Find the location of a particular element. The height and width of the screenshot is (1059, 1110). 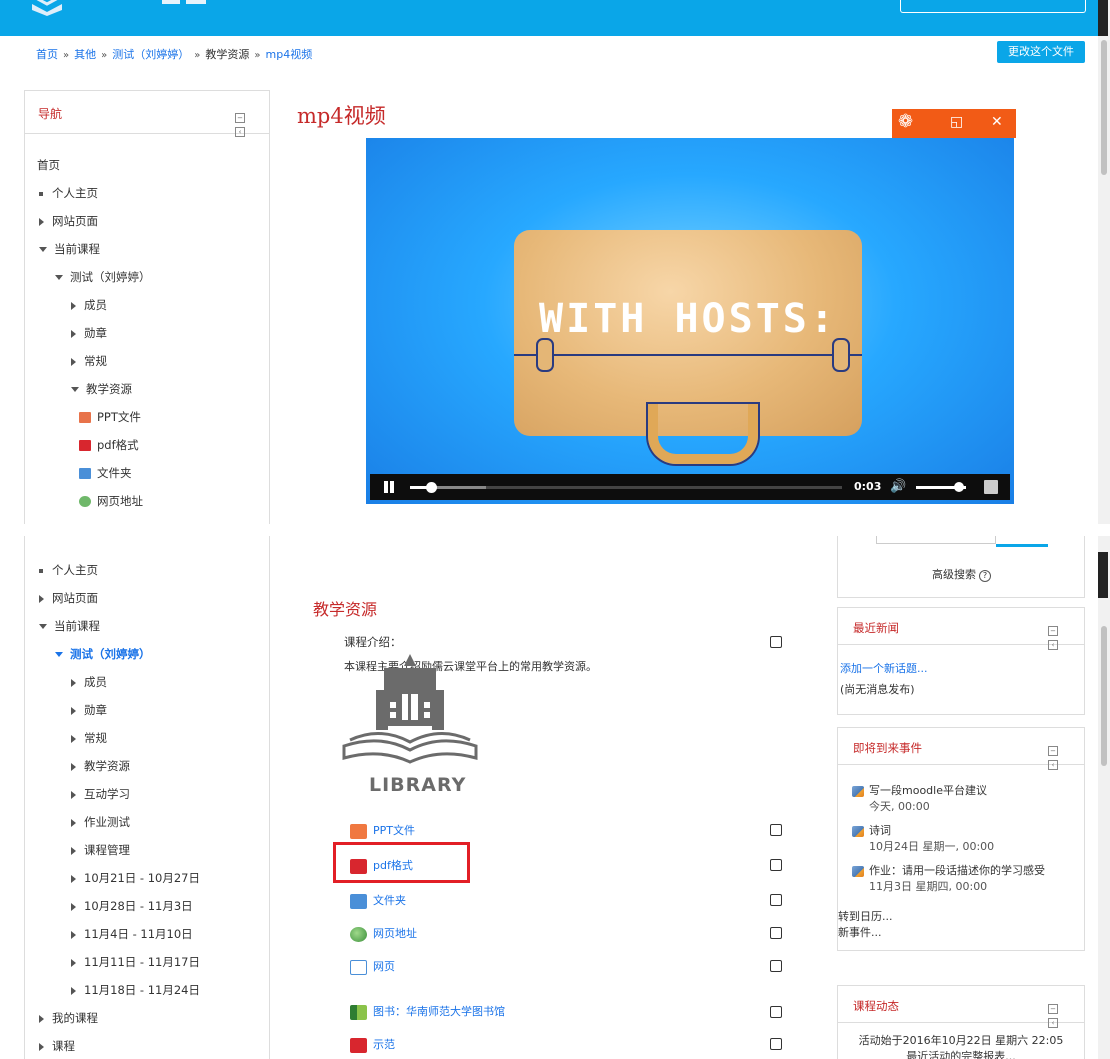

calendar-event-icon is located at coordinates (858, 871).